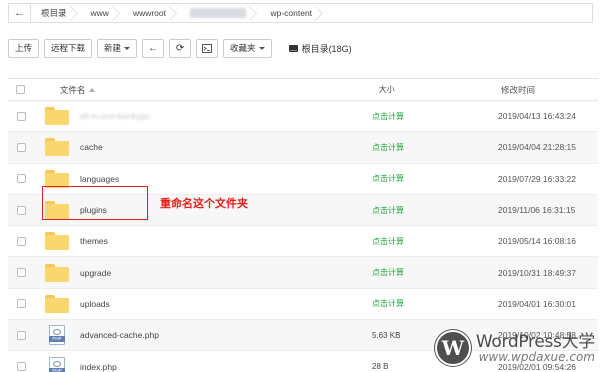 The width and height of the screenshot is (601, 372). Describe the element at coordinates (535, 341) in the screenshot. I see `watermark-title: WordPress大学` at that location.